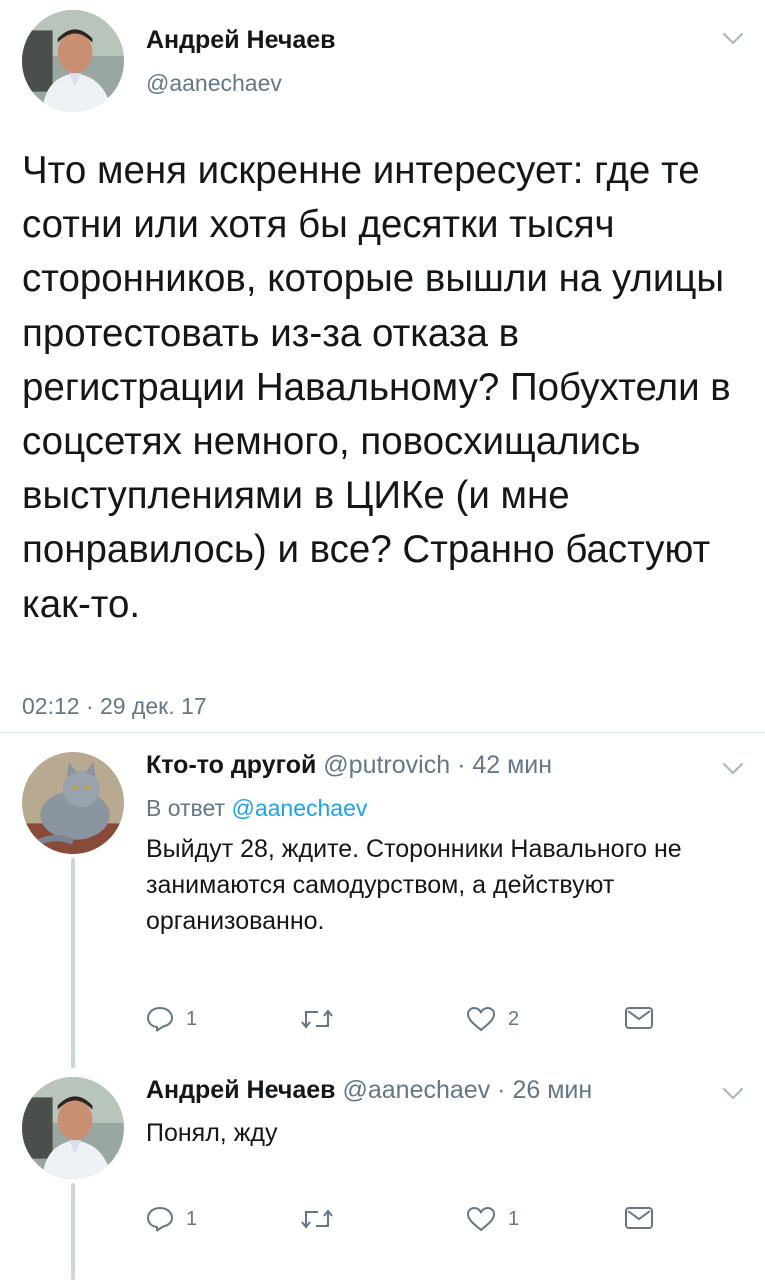 This screenshot has width=765, height=1280. What do you see at coordinates (417, 1090) in the screenshot?
I see `reply-author-handle: @aanechaev` at bounding box center [417, 1090].